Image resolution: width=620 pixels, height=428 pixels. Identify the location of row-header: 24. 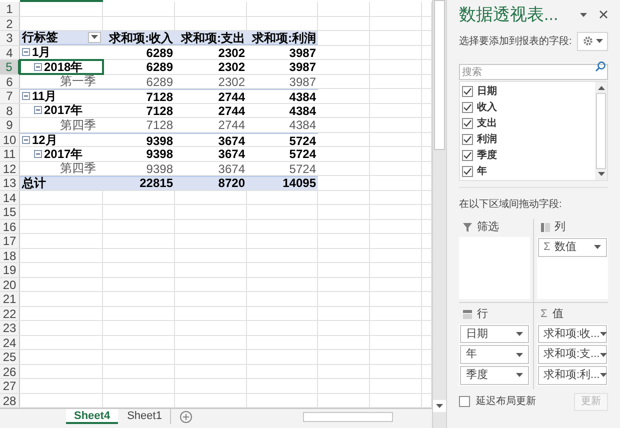
(10, 342).